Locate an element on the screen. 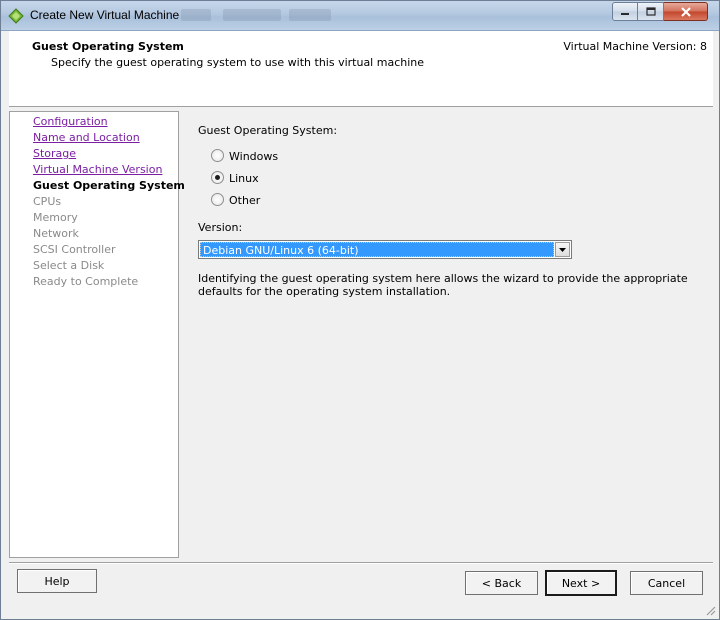  nav-step-configuration: Configuration is located at coordinates (70, 121).